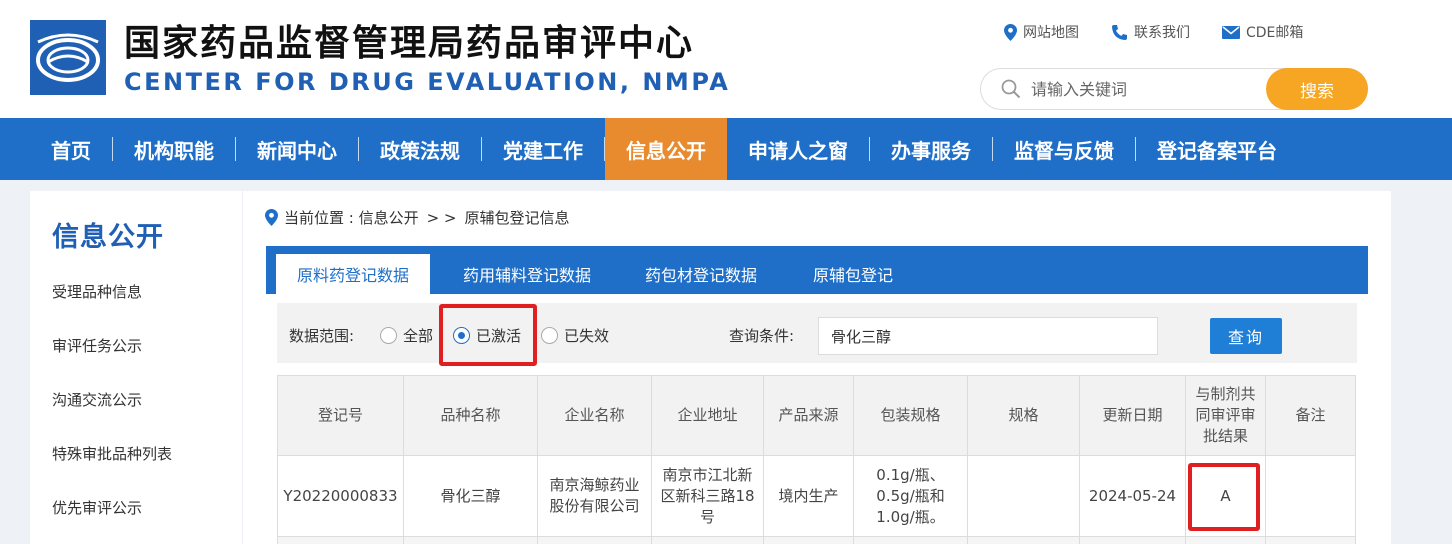 The height and width of the screenshot is (544, 1452). I want to click on site-title-en: CENTER FOR DRUG EVALUATION, NMPA, so click(427, 82).